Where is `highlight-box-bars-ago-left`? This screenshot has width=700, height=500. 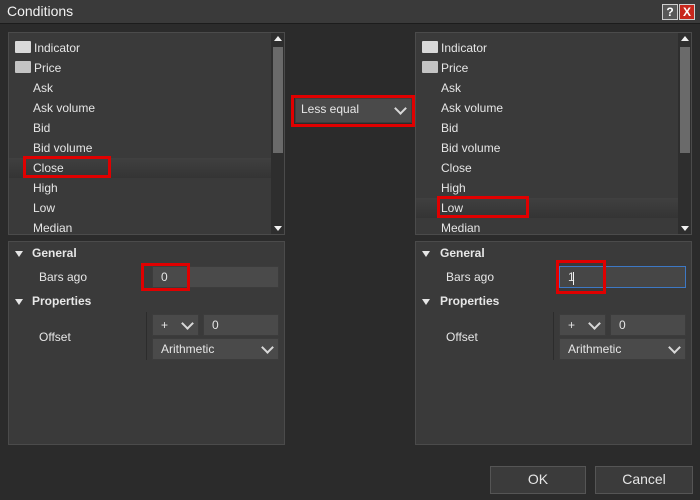
highlight-box-bars-ago-left is located at coordinates (165, 277).